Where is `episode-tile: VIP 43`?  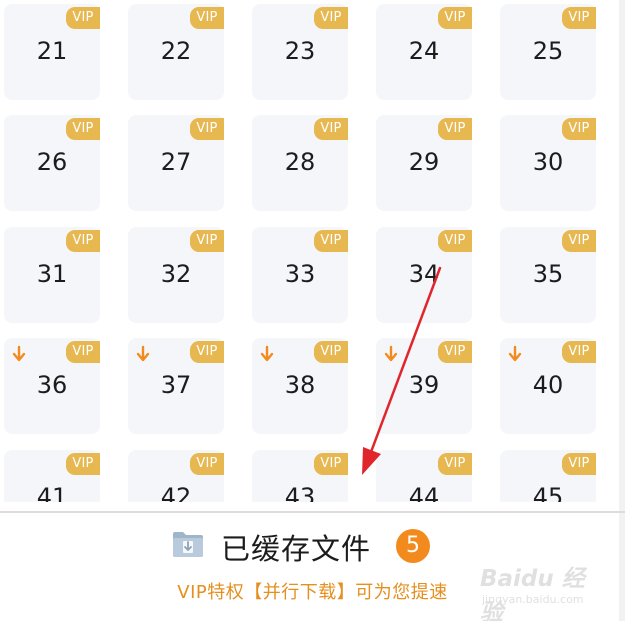
episode-tile: VIP 43 is located at coordinates (300, 476).